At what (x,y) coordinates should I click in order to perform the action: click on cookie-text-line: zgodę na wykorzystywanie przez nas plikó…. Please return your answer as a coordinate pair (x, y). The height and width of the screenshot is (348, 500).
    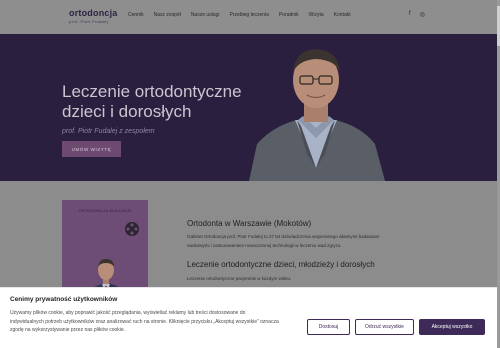
    Looking at the image, I should click on (68, 330).